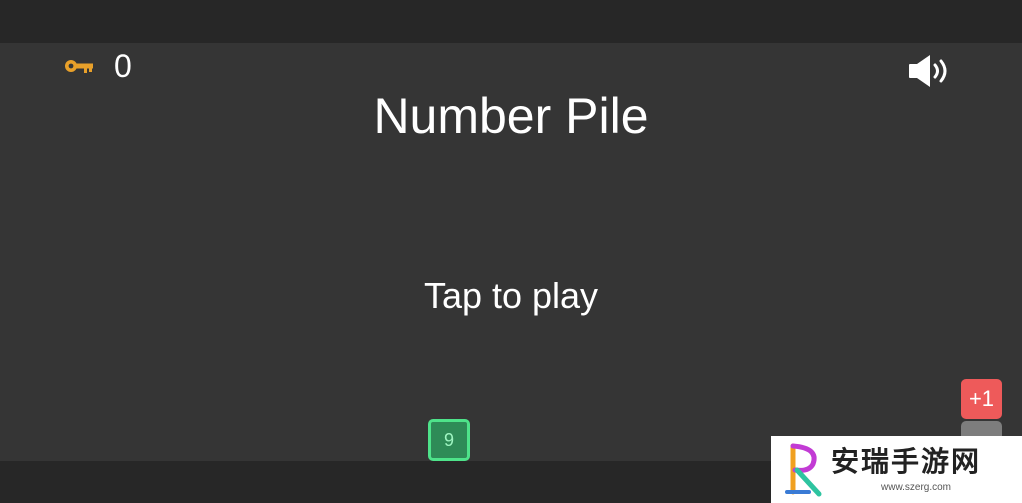  Describe the element at coordinates (123, 66) in the screenshot. I see `key-count: 0` at that location.